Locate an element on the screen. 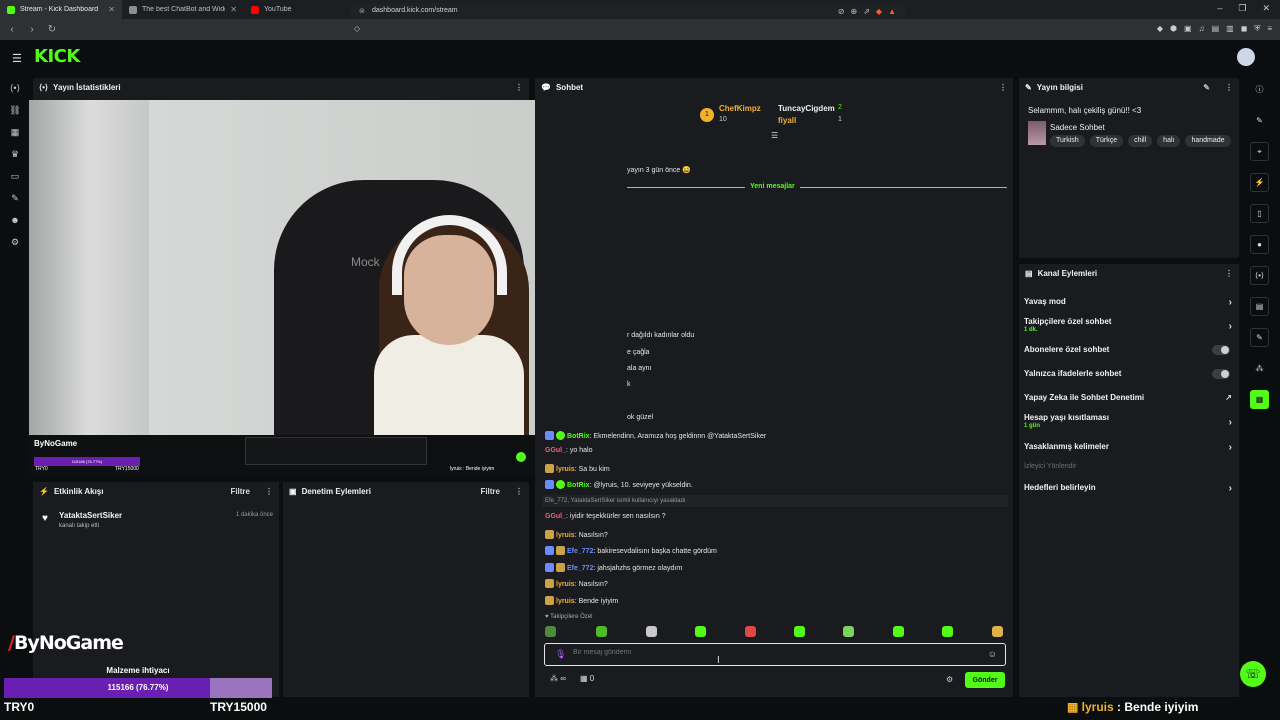  chat-message: GGul_: yo halo is located at coordinates (568, 450).